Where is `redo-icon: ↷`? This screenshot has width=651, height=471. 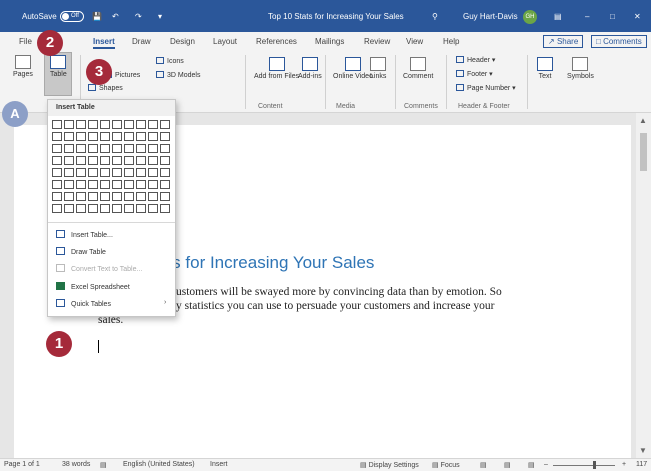 redo-icon: ↷ is located at coordinates (138, 16).